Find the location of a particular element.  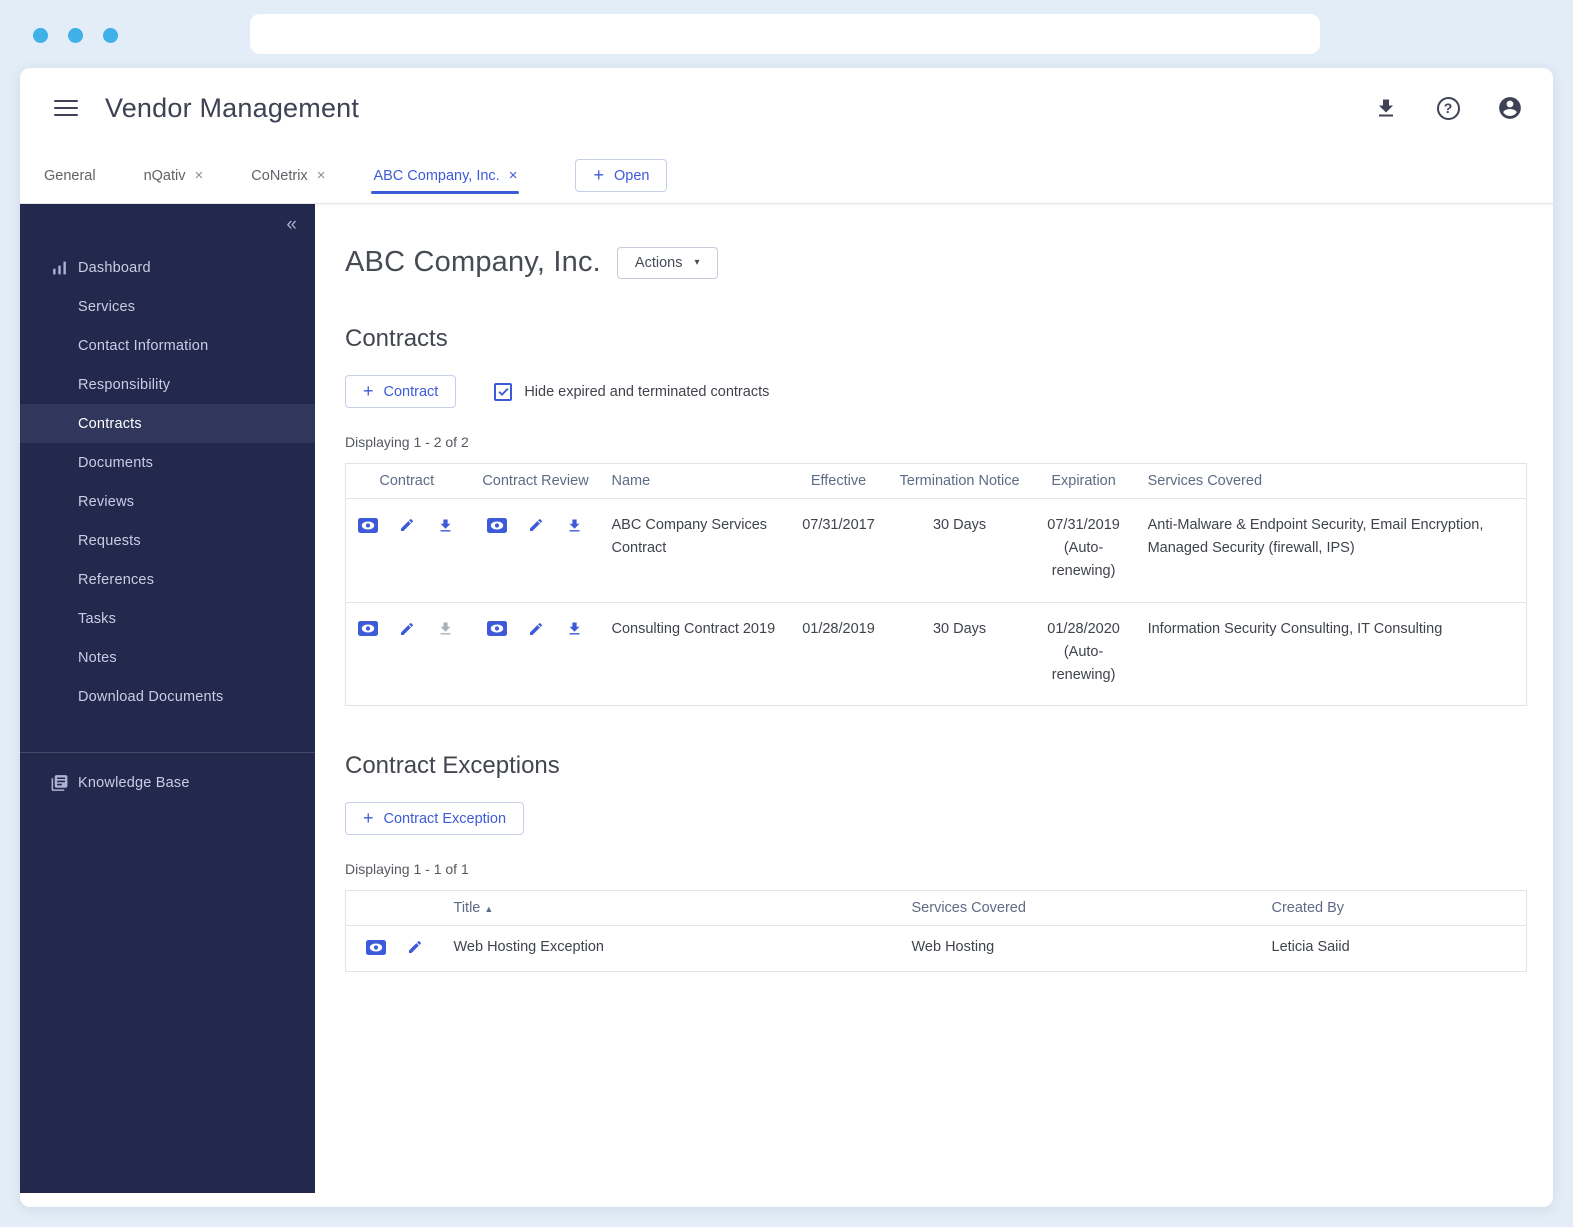

col-services-covered: Services Covered is located at coordinates (1333, 481).